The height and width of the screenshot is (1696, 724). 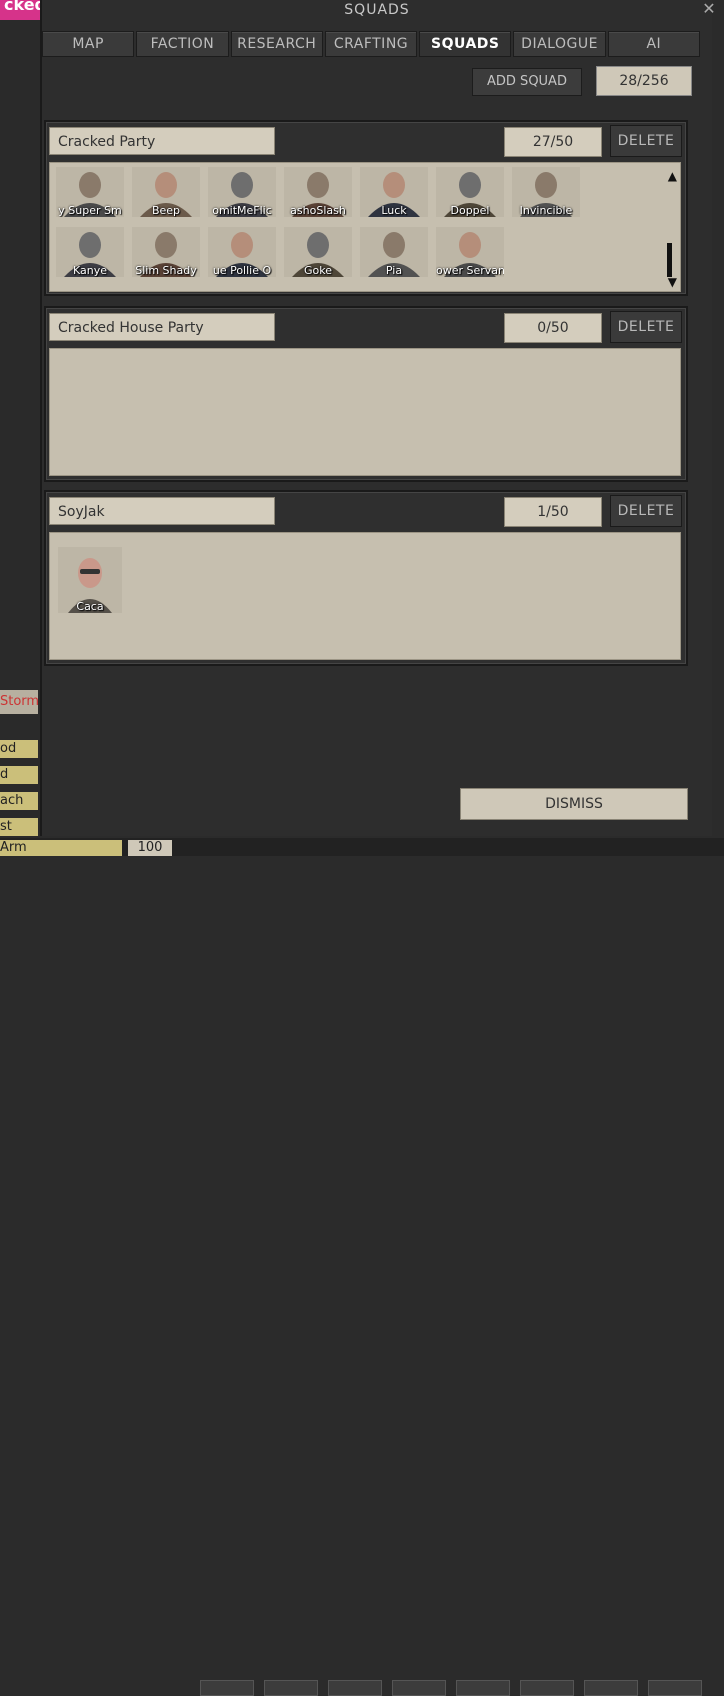 What do you see at coordinates (242, 252) in the screenshot?
I see `member-portrait: ue Pollie O` at bounding box center [242, 252].